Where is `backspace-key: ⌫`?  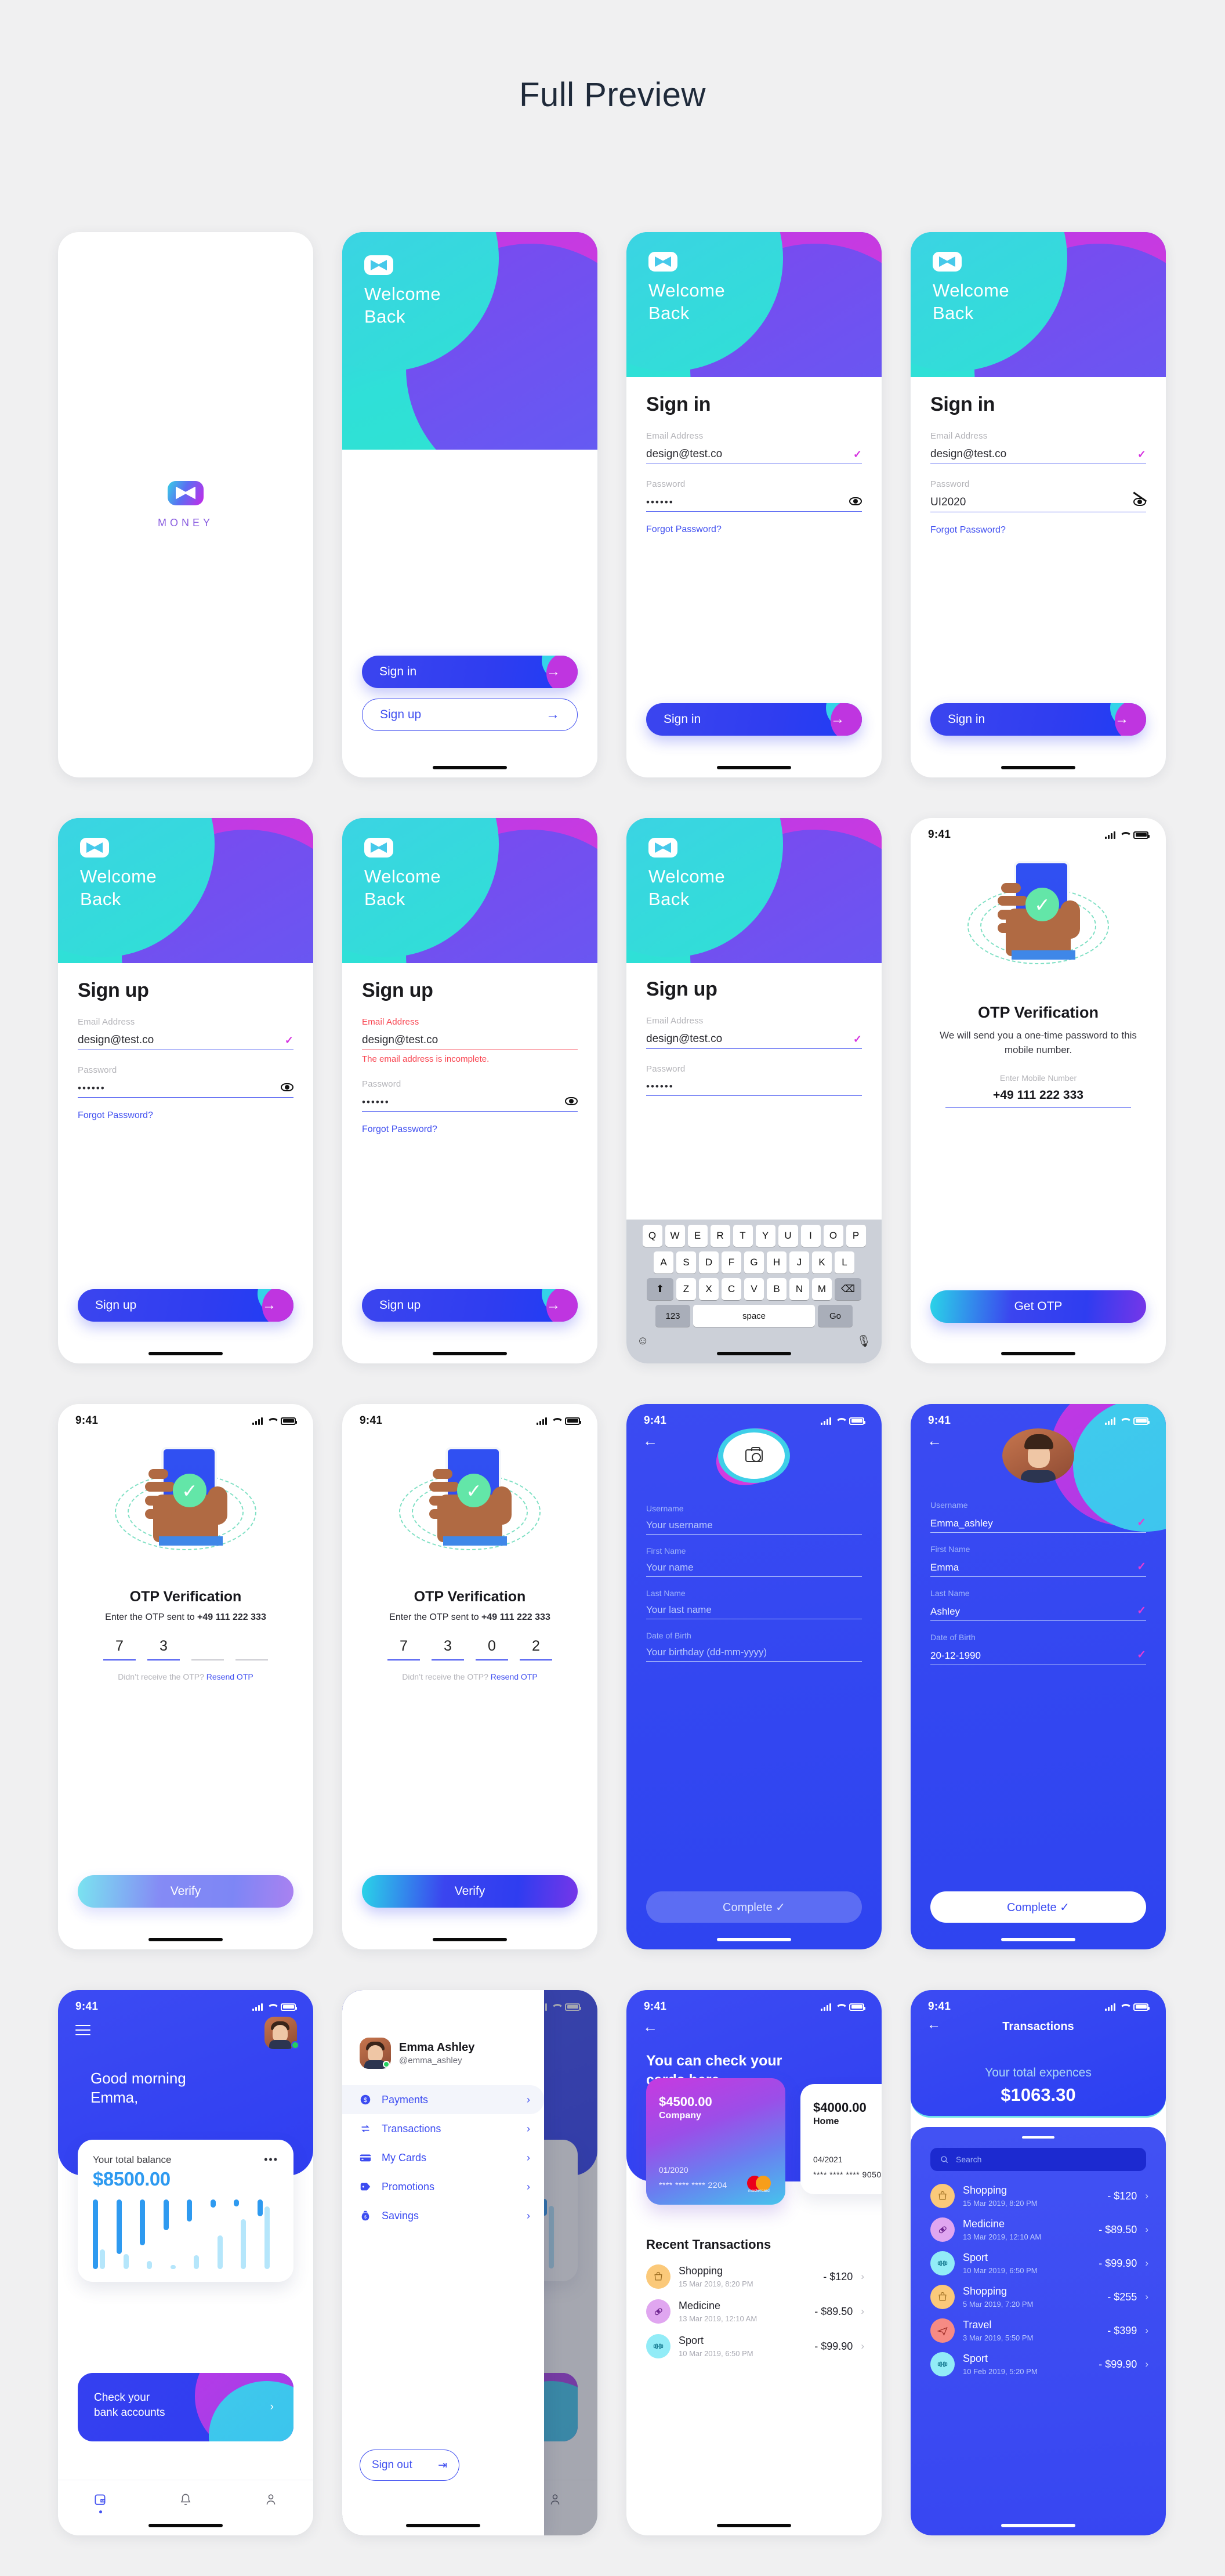 backspace-key: ⌫ is located at coordinates (848, 1289).